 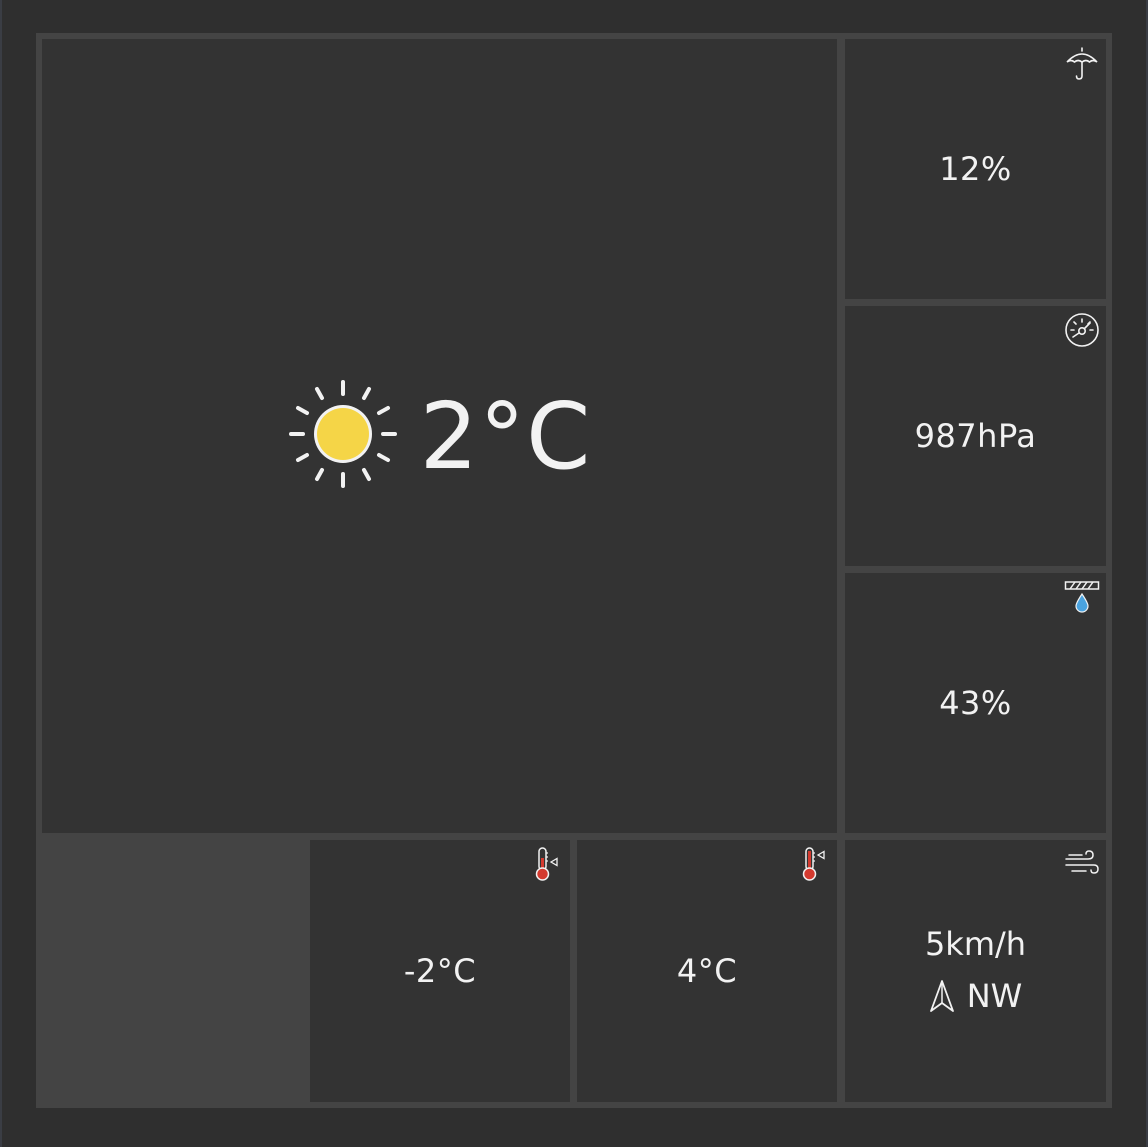 What do you see at coordinates (1082, 330) in the screenshot?
I see `barometer-icon` at bounding box center [1082, 330].